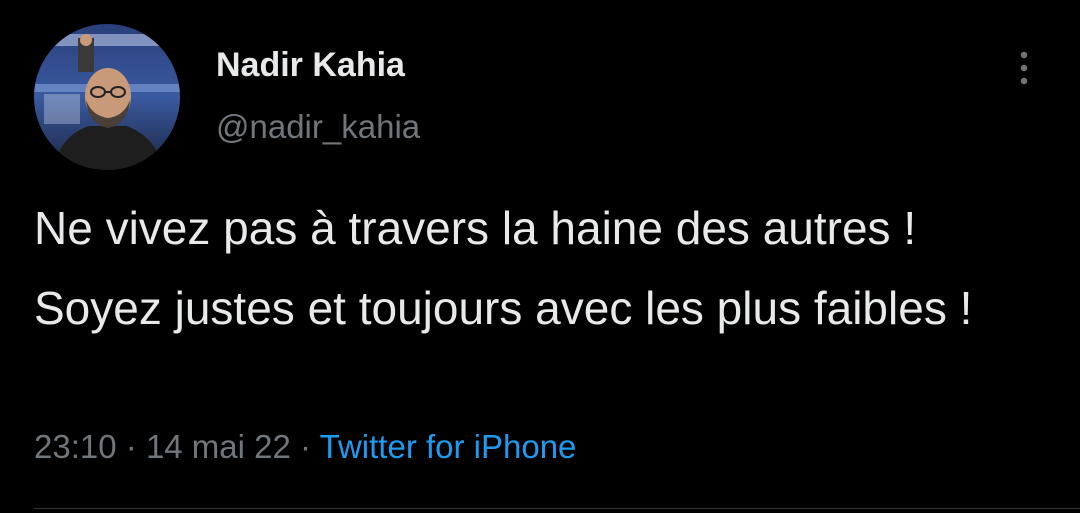 The image size is (1080, 513). I want to click on tweet-meta: 23:10 · 14 mai 22 · Twitter for iPhone, so click(305, 447).